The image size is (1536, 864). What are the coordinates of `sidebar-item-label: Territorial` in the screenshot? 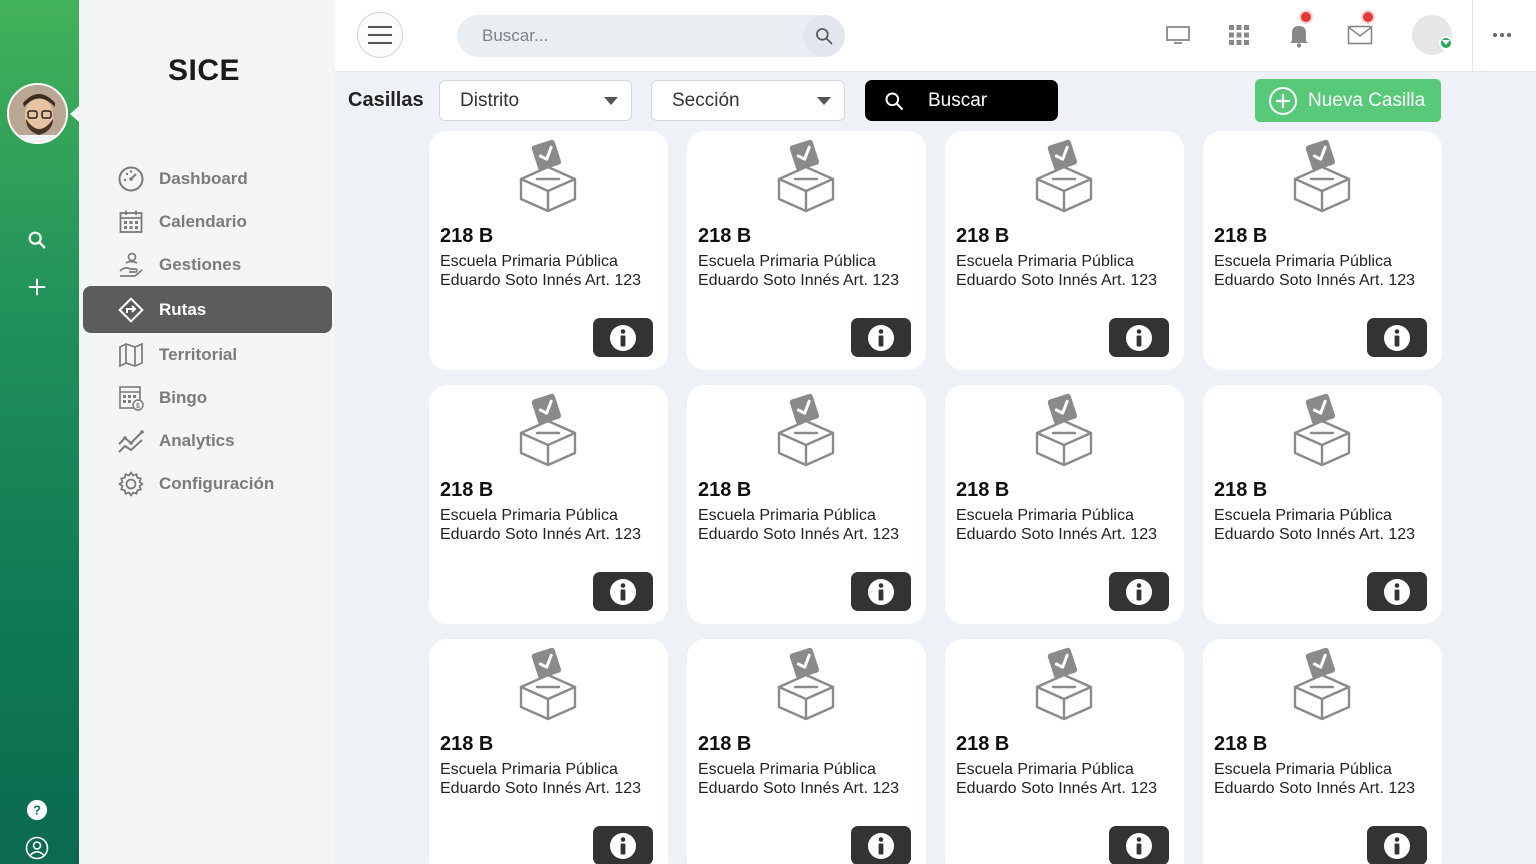 It's located at (198, 354).